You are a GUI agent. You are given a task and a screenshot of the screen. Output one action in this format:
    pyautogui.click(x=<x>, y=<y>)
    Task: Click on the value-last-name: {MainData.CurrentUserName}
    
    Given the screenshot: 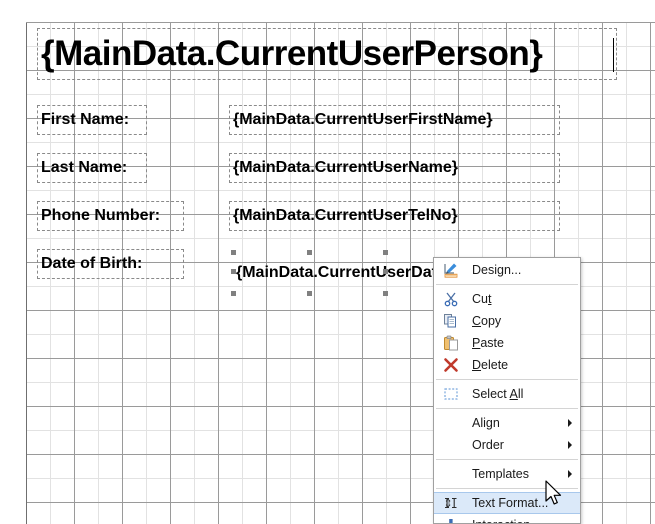 What is the action you would take?
    pyautogui.click(x=394, y=168)
    